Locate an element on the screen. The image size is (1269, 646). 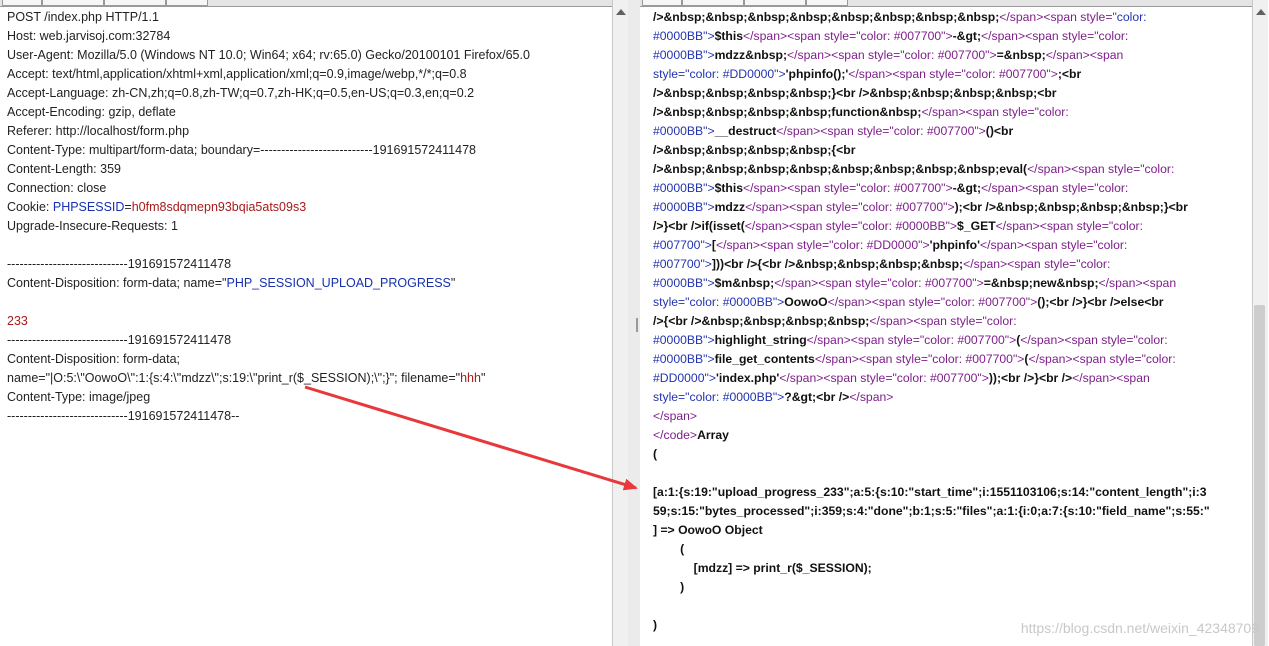
annotation-arrow is located at coordinates (471, 438).